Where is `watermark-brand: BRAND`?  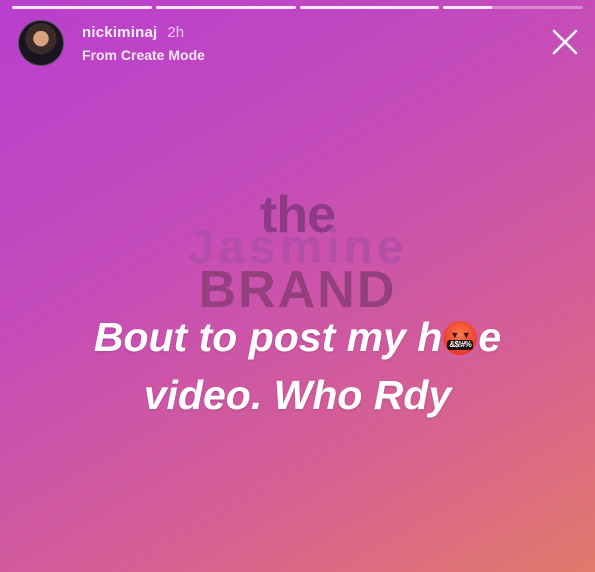 watermark-brand: BRAND is located at coordinates (297, 290).